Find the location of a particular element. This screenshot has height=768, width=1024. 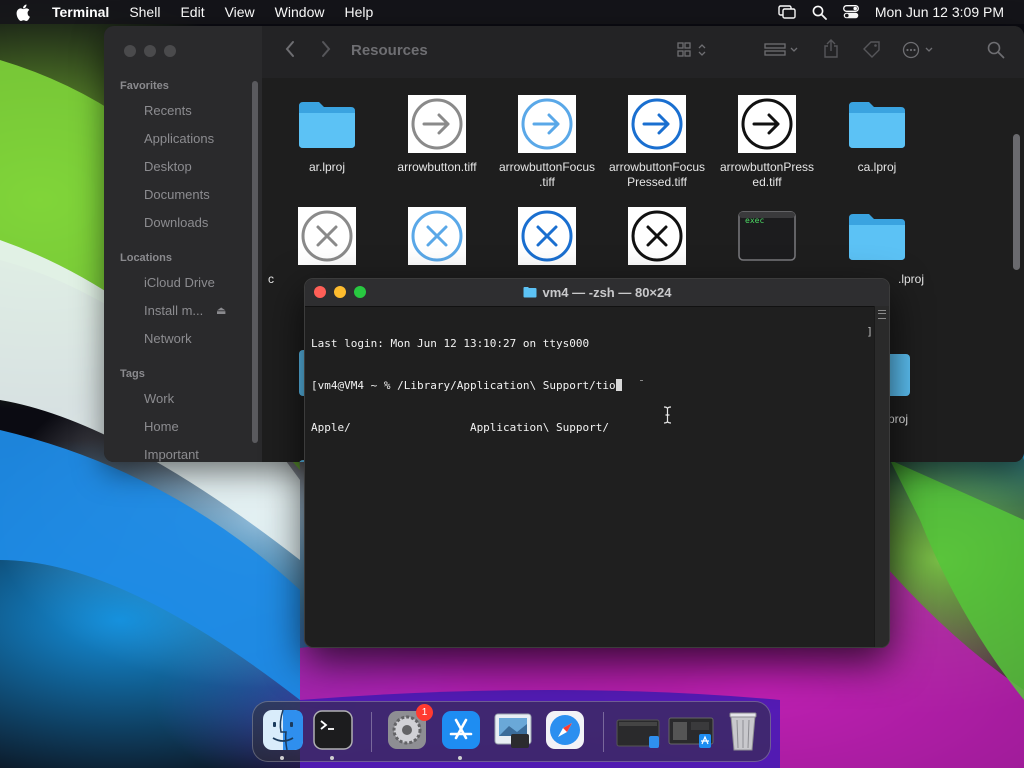

file-item-tiff: c is located at coordinates (325, 246).